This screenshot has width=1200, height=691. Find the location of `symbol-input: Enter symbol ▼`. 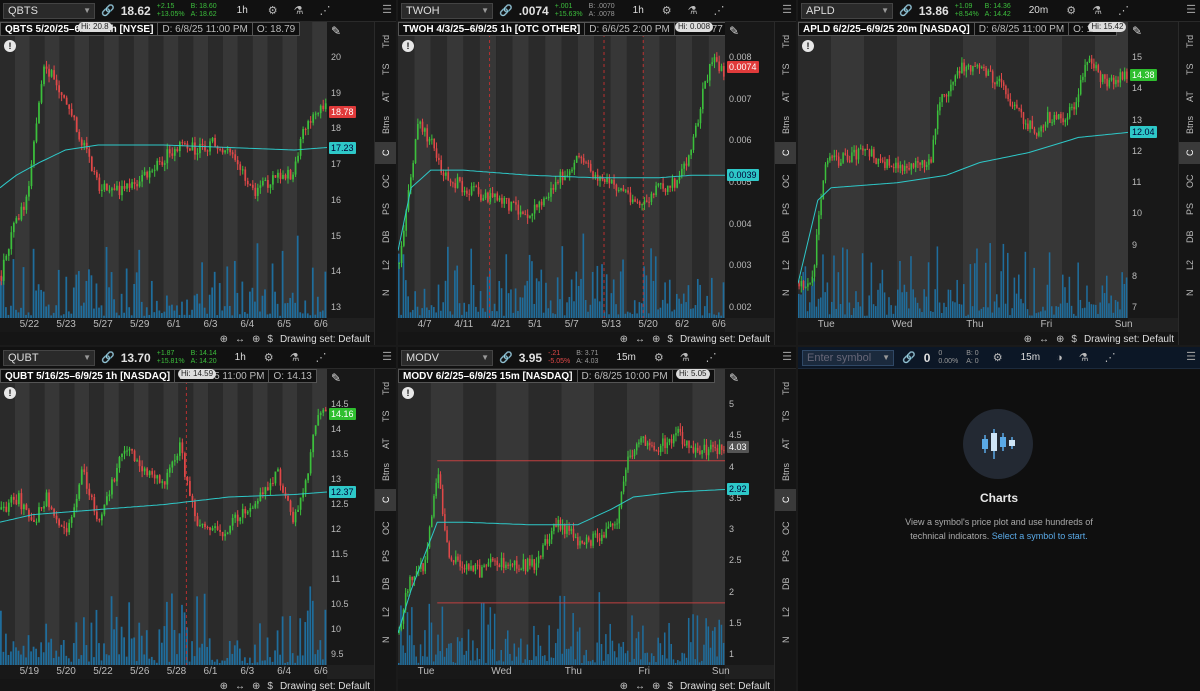

symbol-input: Enter symbol ▼ is located at coordinates (848, 357).